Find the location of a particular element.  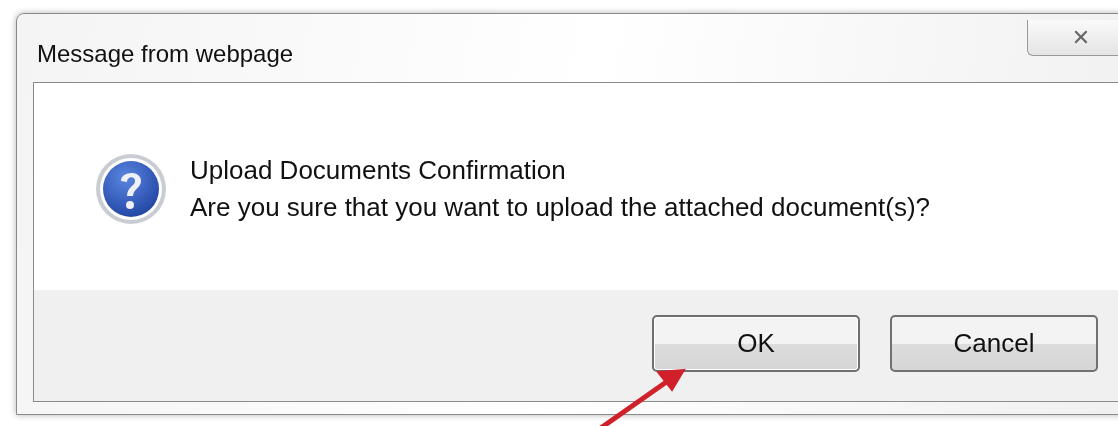

message-heading: Upload Documents Confirmation is located at coordinates (378, 170).